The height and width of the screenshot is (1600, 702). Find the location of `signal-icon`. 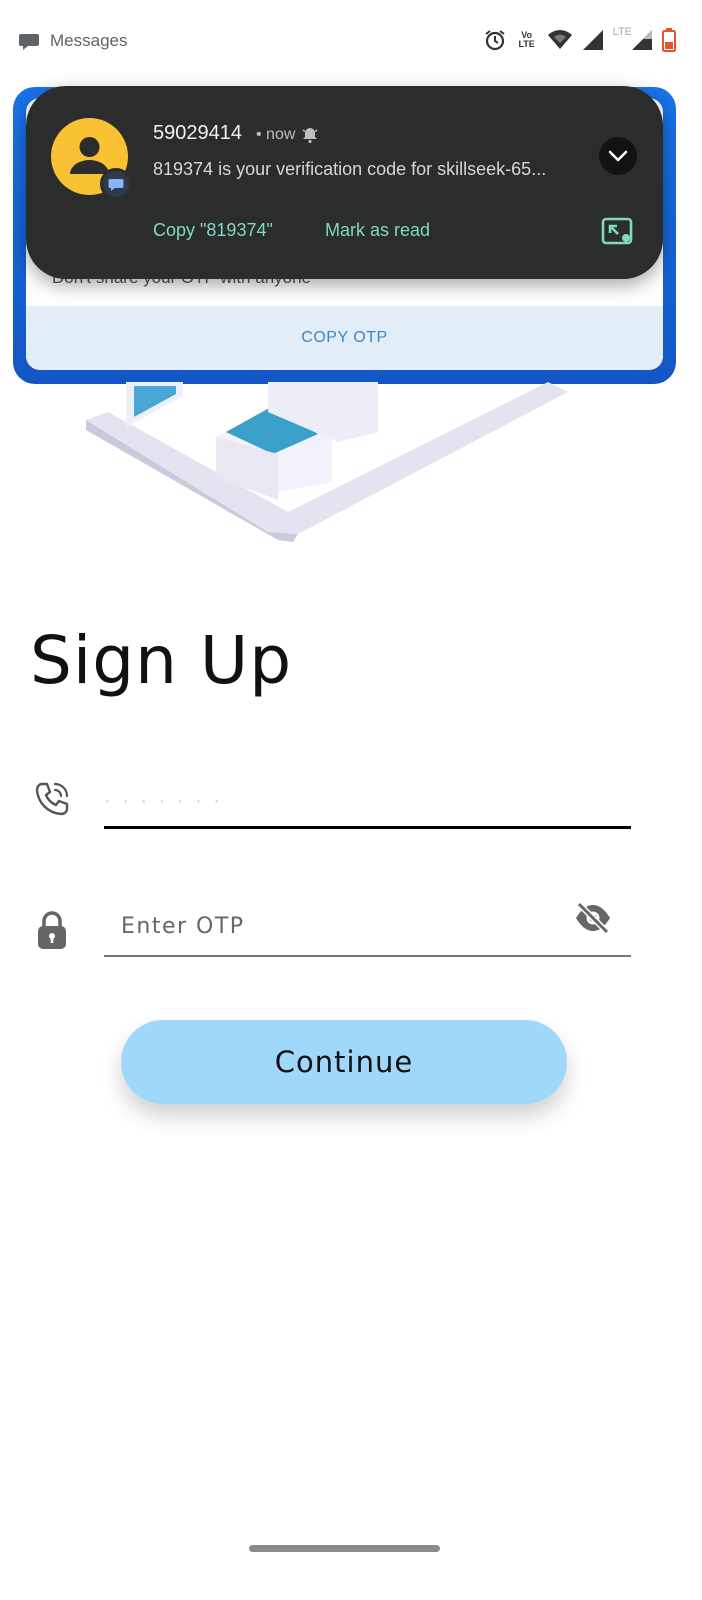

signal-icon is located at coordinates (592, 40).